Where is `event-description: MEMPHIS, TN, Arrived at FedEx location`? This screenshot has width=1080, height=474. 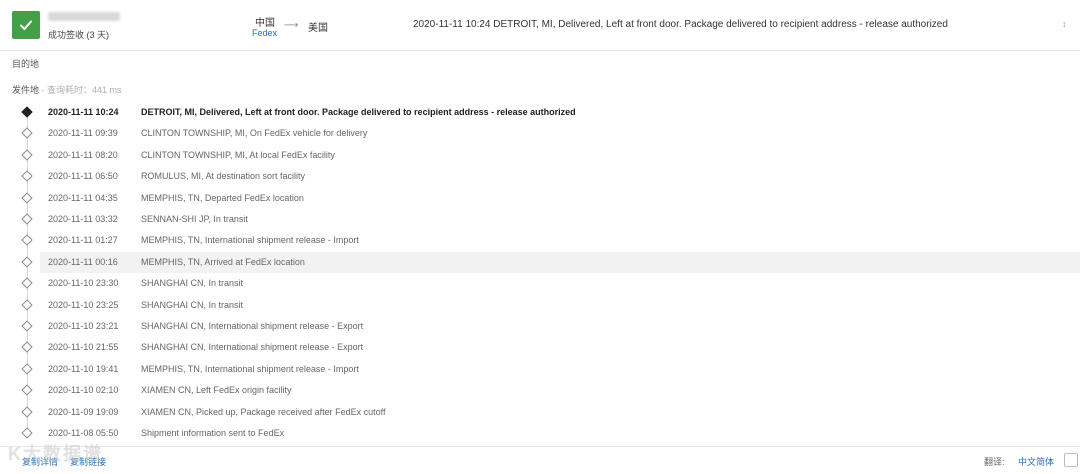 event-description: MEMPHIS, TN, Arrived at FedEx location is located at coordinates (223, 261).